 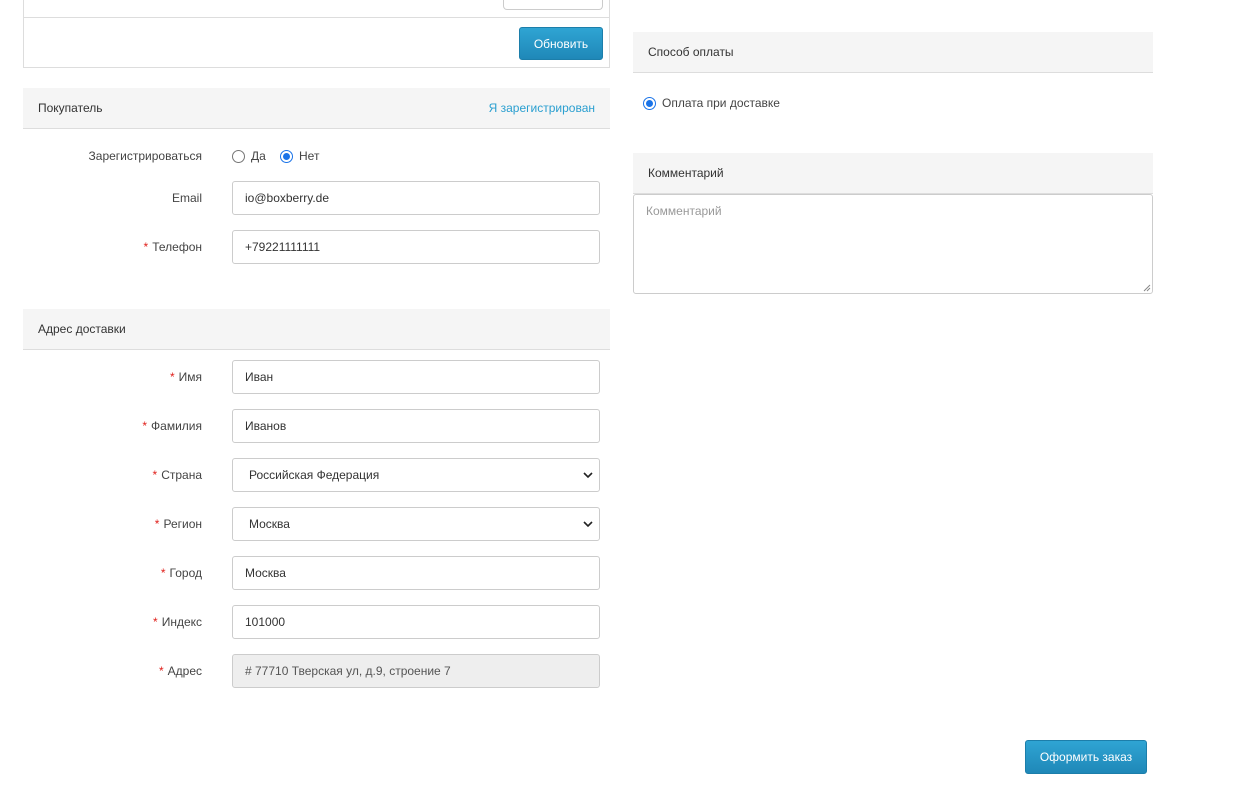 I want to click on register-yes-option: Да, so click(x=249, y=156).